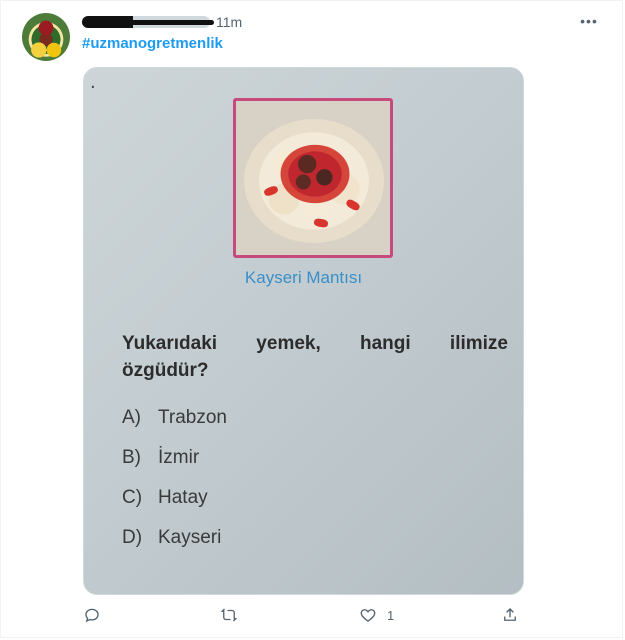  Describe the element at coordinates (132, 497) in the screenshot. I see `option-letter: C)` at that location.